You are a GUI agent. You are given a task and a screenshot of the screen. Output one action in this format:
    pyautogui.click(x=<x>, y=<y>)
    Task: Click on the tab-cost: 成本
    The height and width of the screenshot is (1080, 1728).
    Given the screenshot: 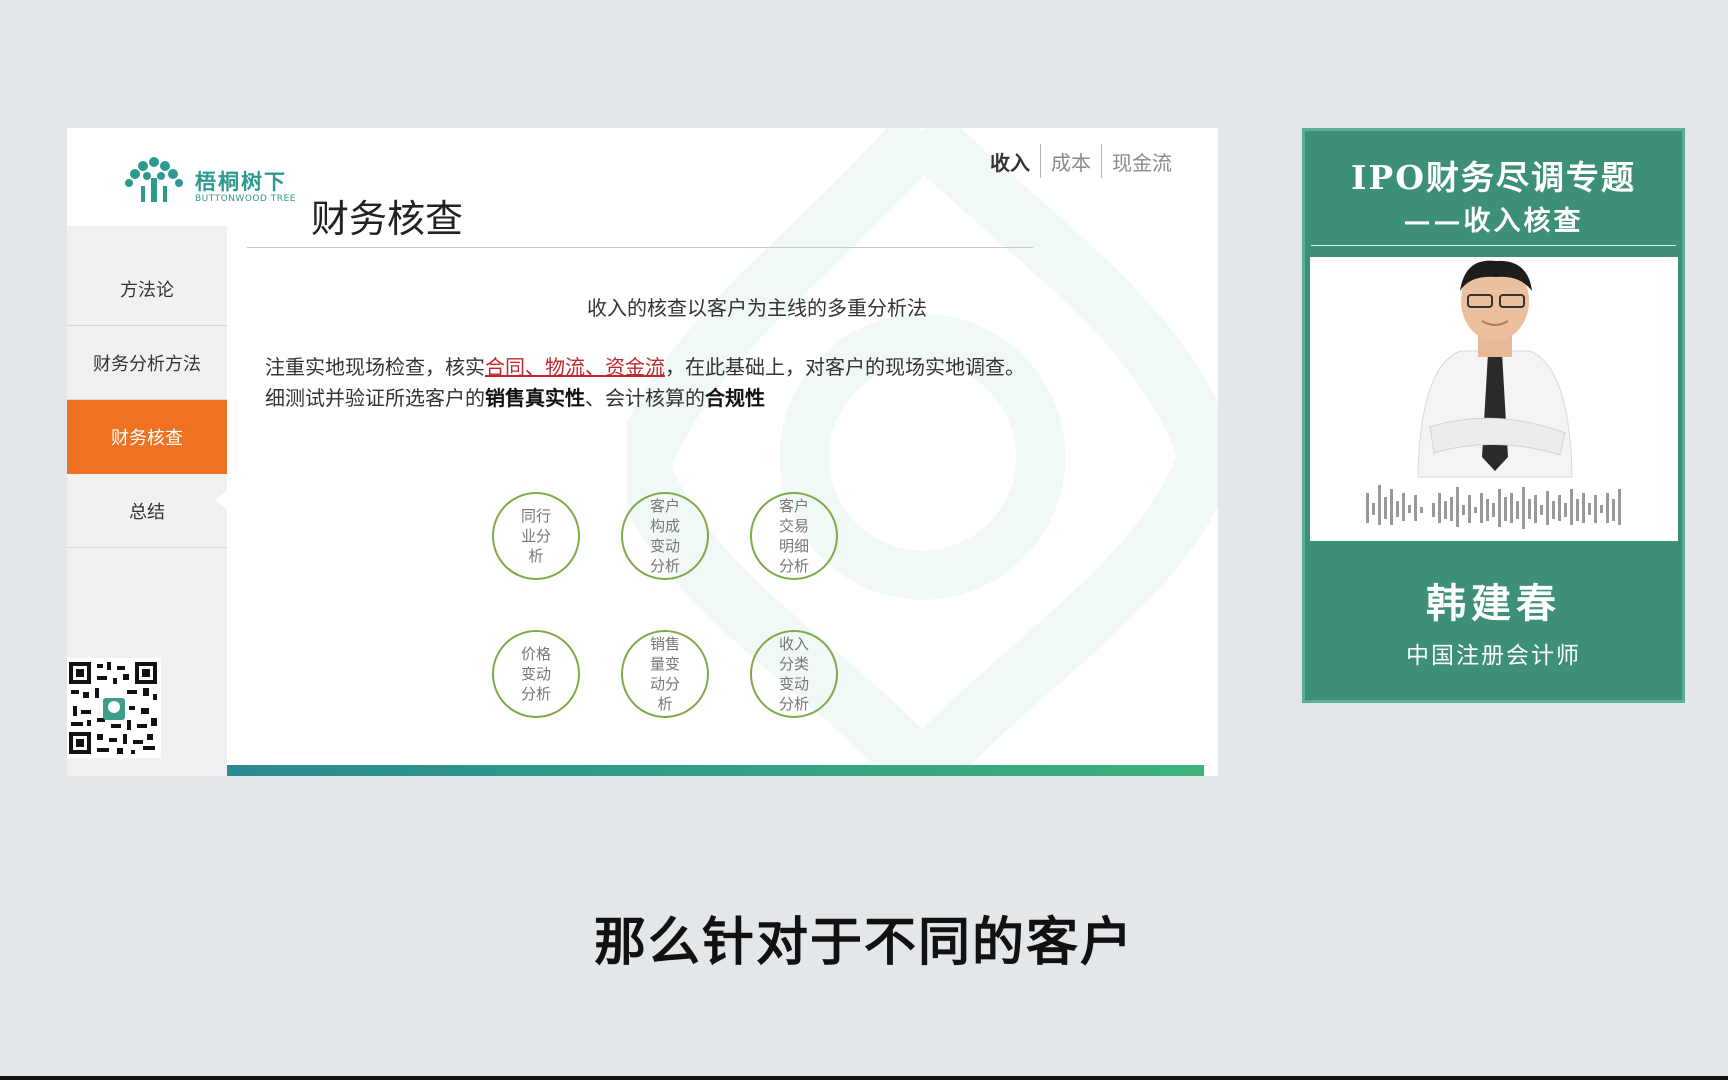 What is the action you would take?
    pyautogui.click(x=1071, y=161)
    